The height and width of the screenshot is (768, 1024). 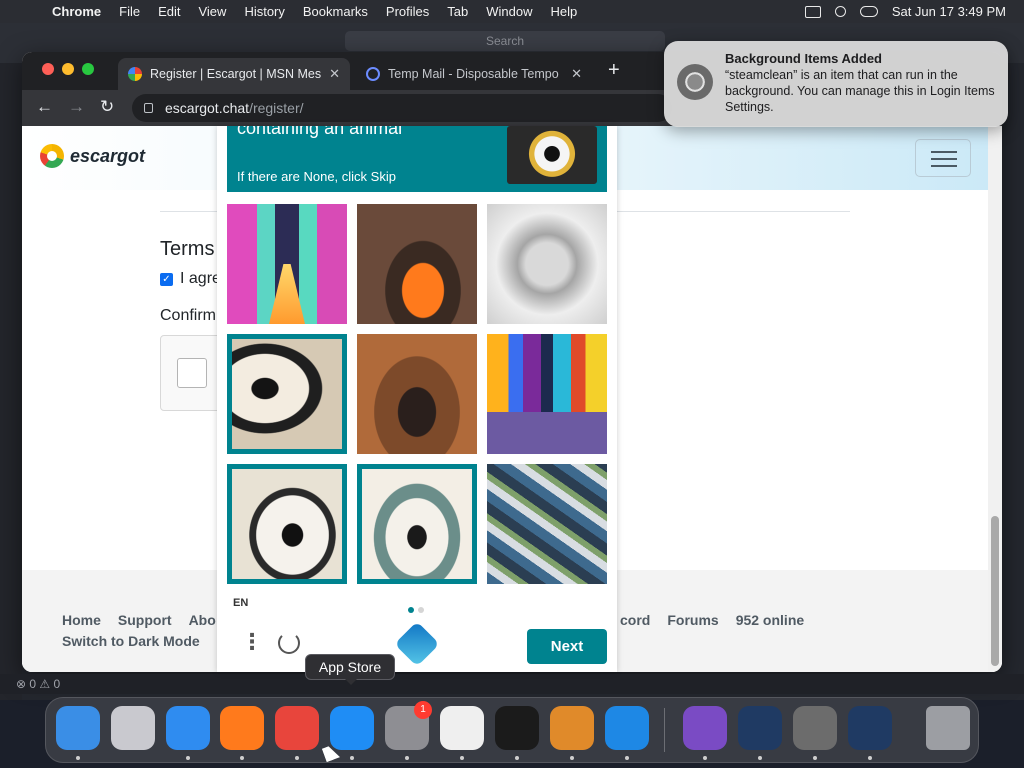 I want to click on control-center-icon, so click(x=868, y=11).